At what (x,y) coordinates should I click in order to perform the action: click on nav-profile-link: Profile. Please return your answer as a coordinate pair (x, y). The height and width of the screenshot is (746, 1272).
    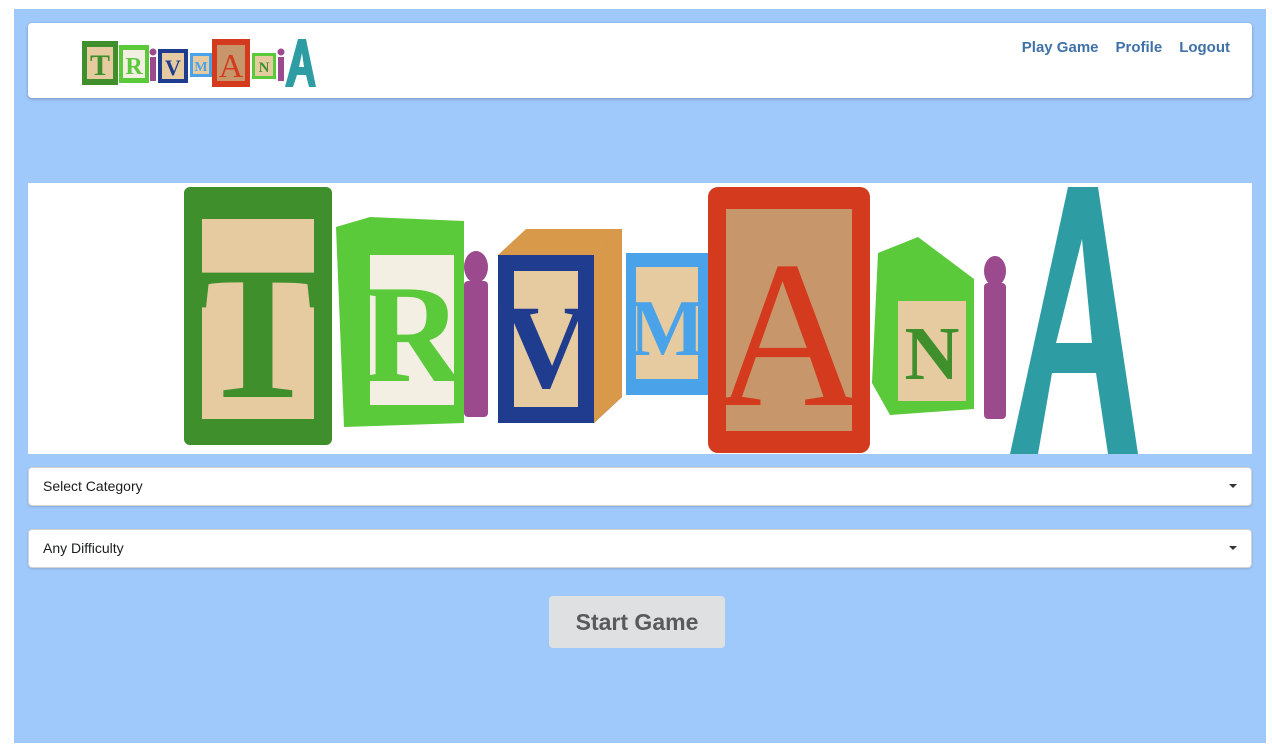
    Looking at the image, I should click on (1139, 47).